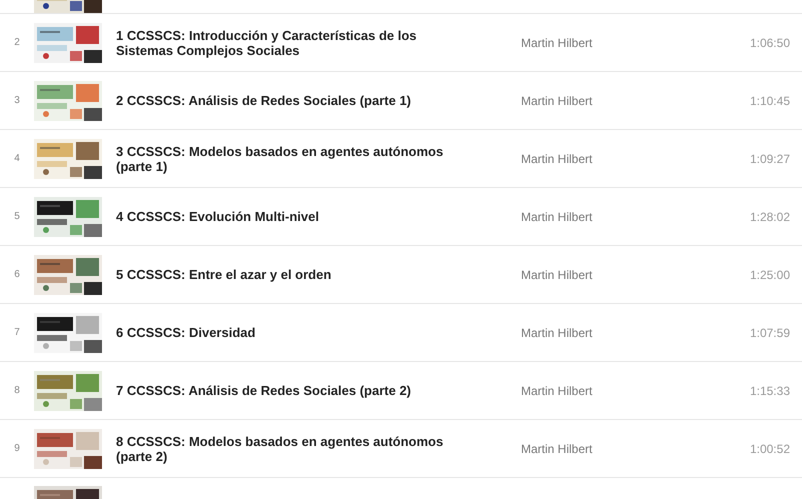 The image size is (802, 499). Describe the element at coordinates (296, 43) in the screenshot. I see `video-title: 1 CCSSCS: Introducción y Características de los Sistemas Complejos Sociales` at that location.